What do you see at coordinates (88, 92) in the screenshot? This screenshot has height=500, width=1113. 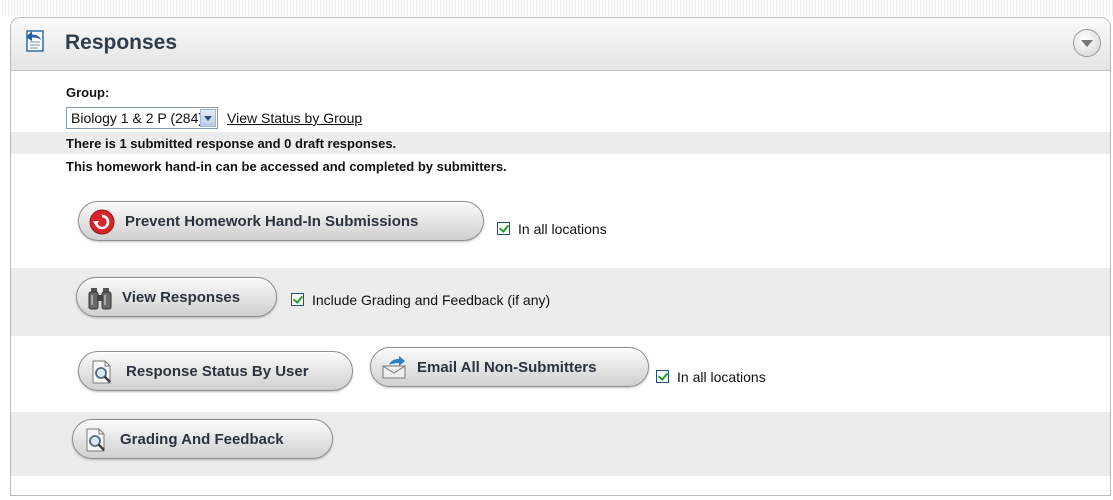 I see `group-label: Group:` at bounding box center [88, 92].